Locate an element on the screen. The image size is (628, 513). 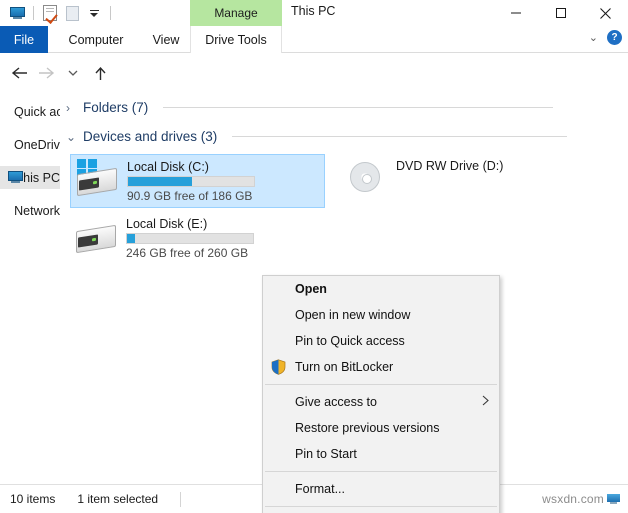
watermark-monitor-icon is located at coordinates (613, 499).